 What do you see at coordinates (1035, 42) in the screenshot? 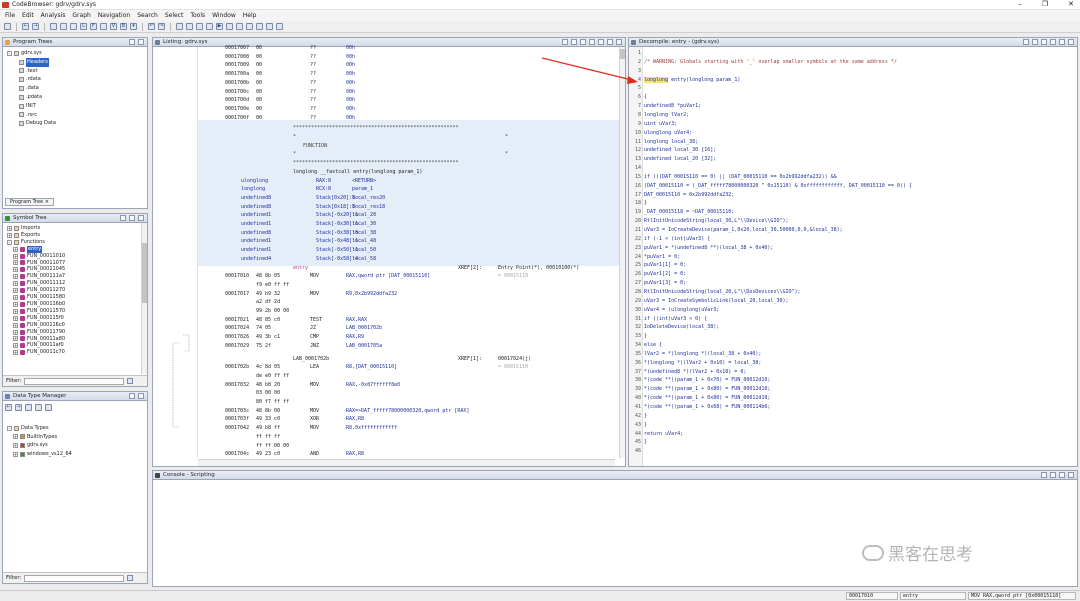
I see `copy-icon` at bounding box center [1035, 42].